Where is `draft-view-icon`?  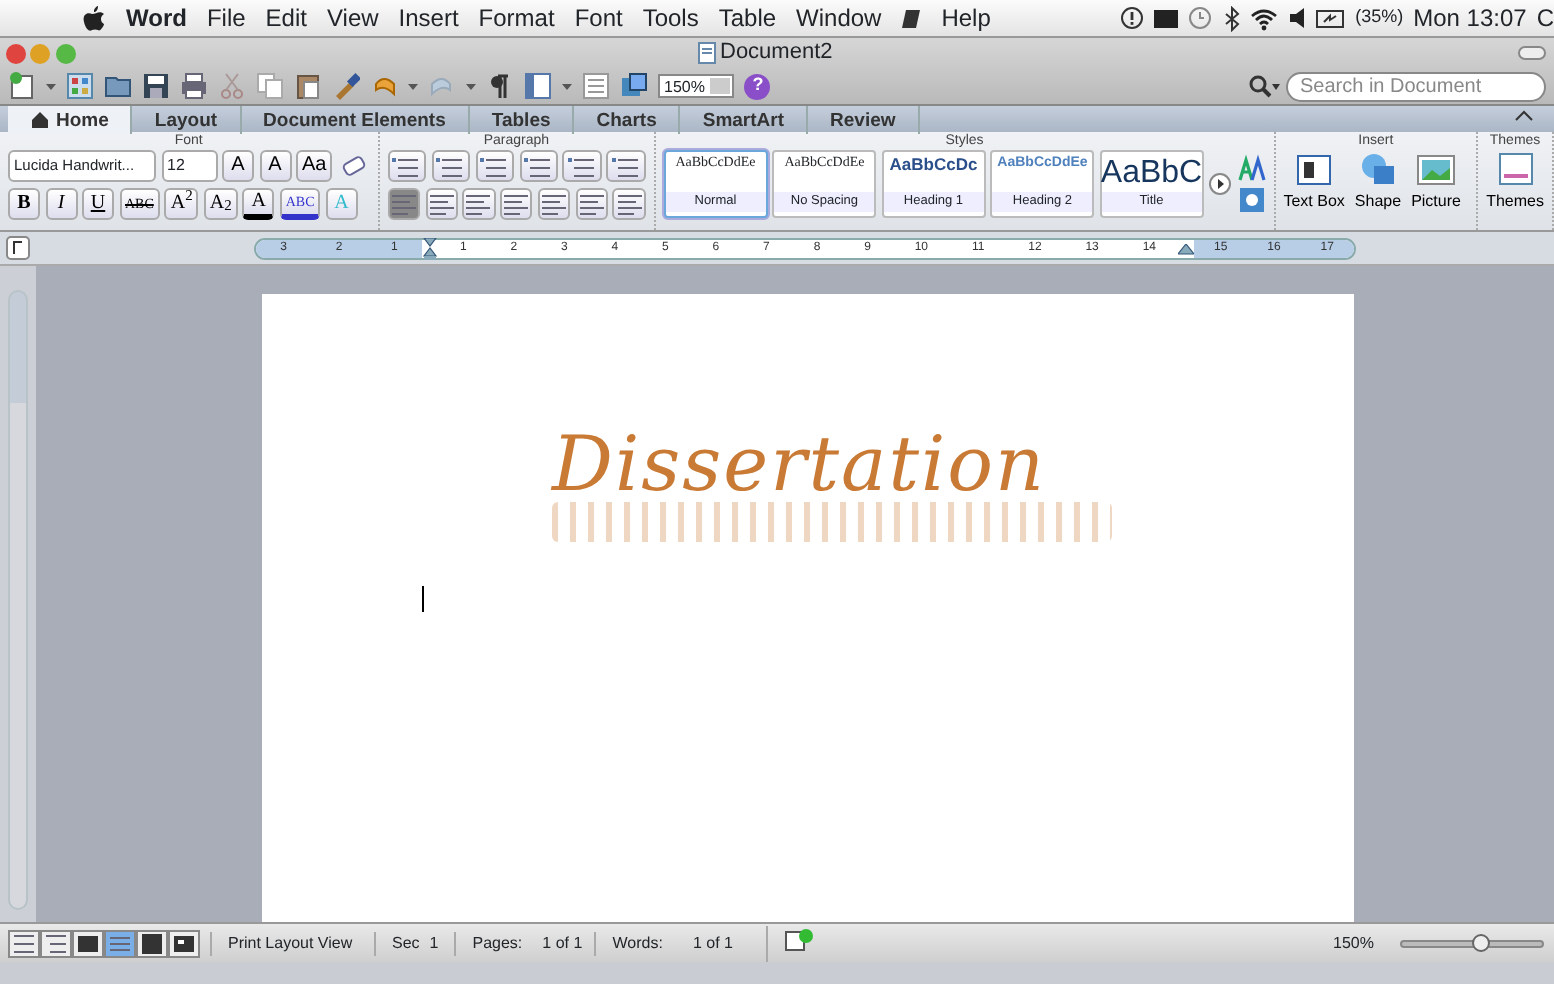
draft-view-icon is located at coordinates (24, 943).